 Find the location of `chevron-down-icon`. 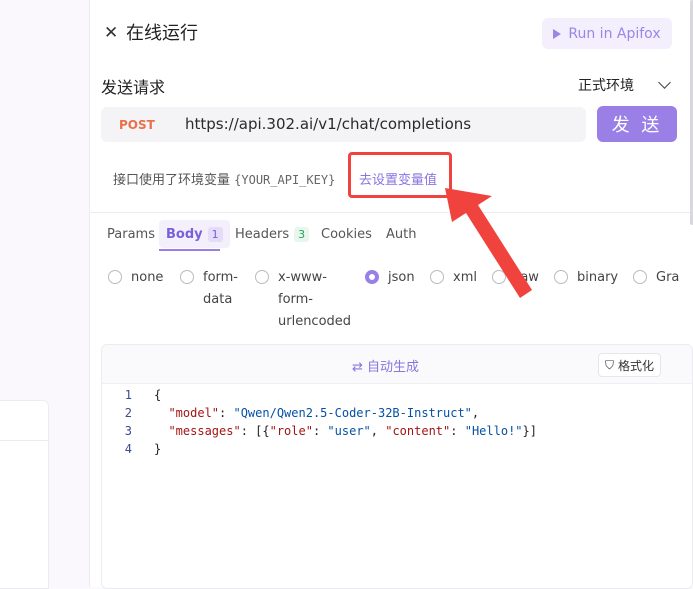

chevron-down-icon is located at coordinates (664, 82).